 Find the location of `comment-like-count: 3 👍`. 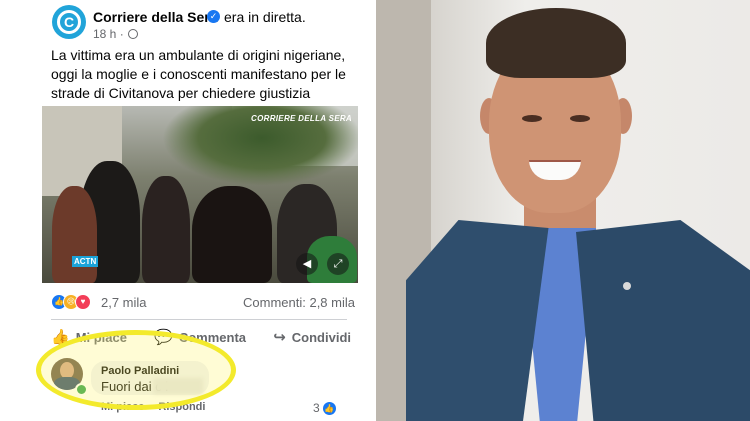

comment-like-count: 3 👍 is located at coordinates (324, 408).